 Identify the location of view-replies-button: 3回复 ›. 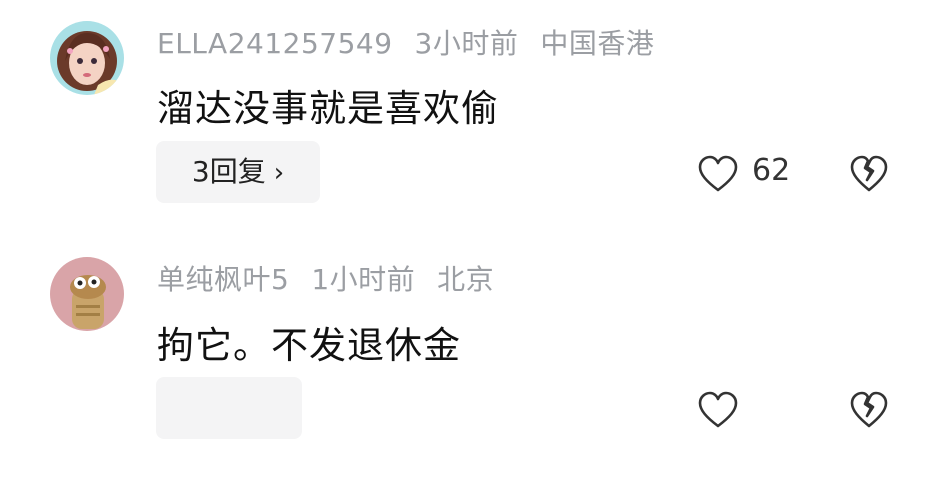
(238, 172).